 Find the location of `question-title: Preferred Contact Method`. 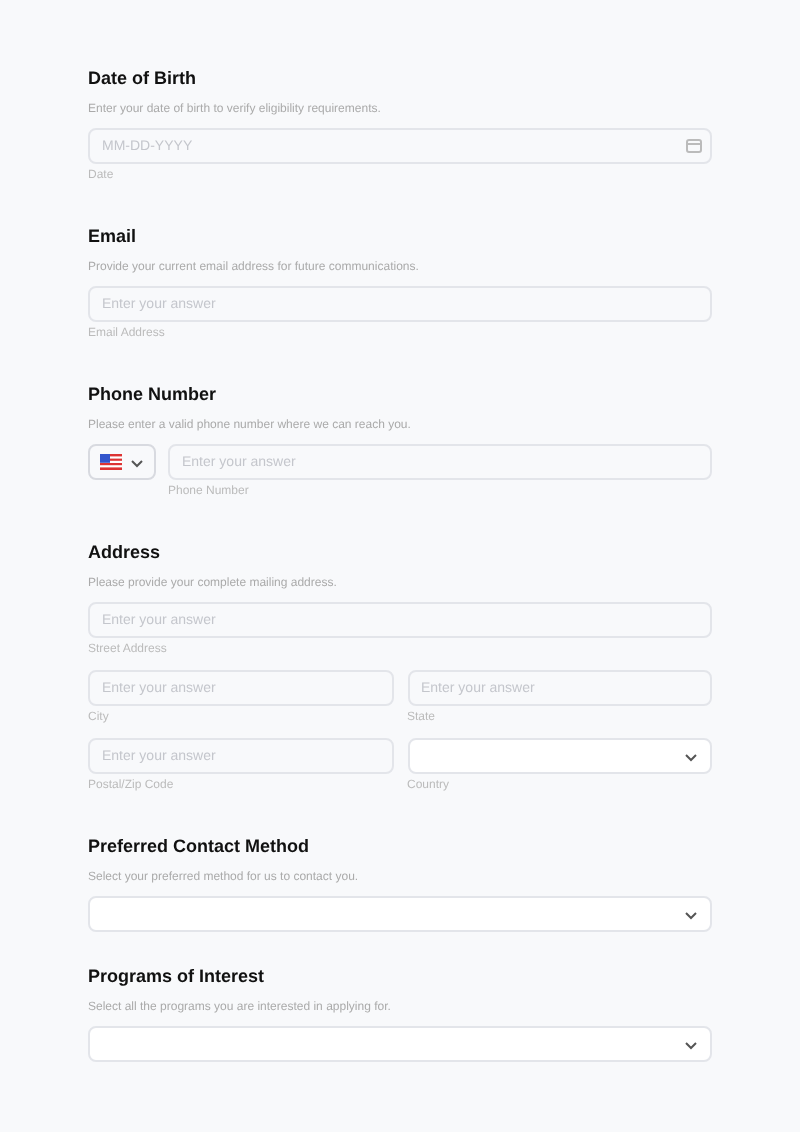

question-title: Preferred Contact Method is located at coordinates (200, 846).